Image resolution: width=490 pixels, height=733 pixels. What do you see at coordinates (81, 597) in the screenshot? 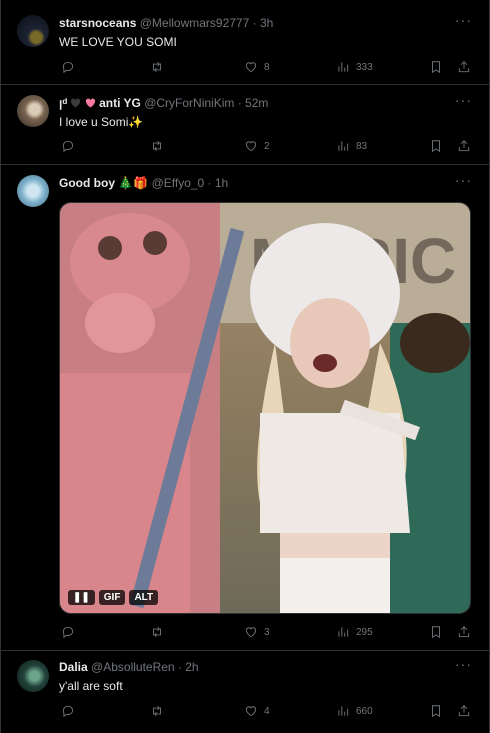
I see `pause-button: ❚❚` at bounding box center [81, 597].